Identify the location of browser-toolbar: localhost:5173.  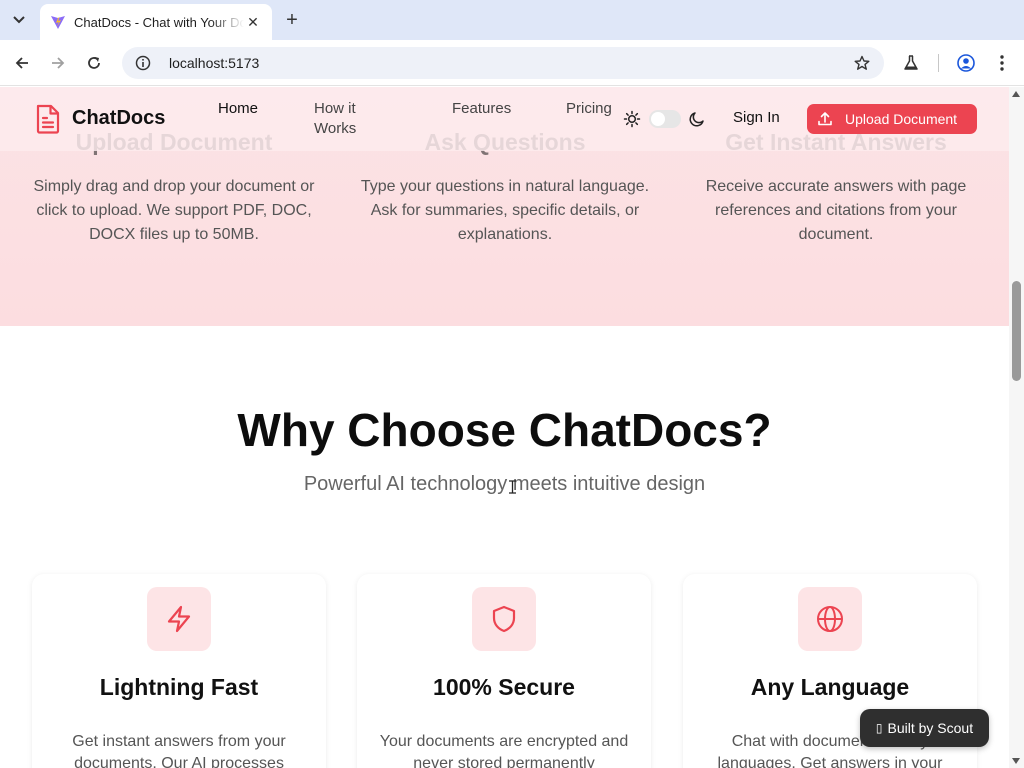
(512, 63).